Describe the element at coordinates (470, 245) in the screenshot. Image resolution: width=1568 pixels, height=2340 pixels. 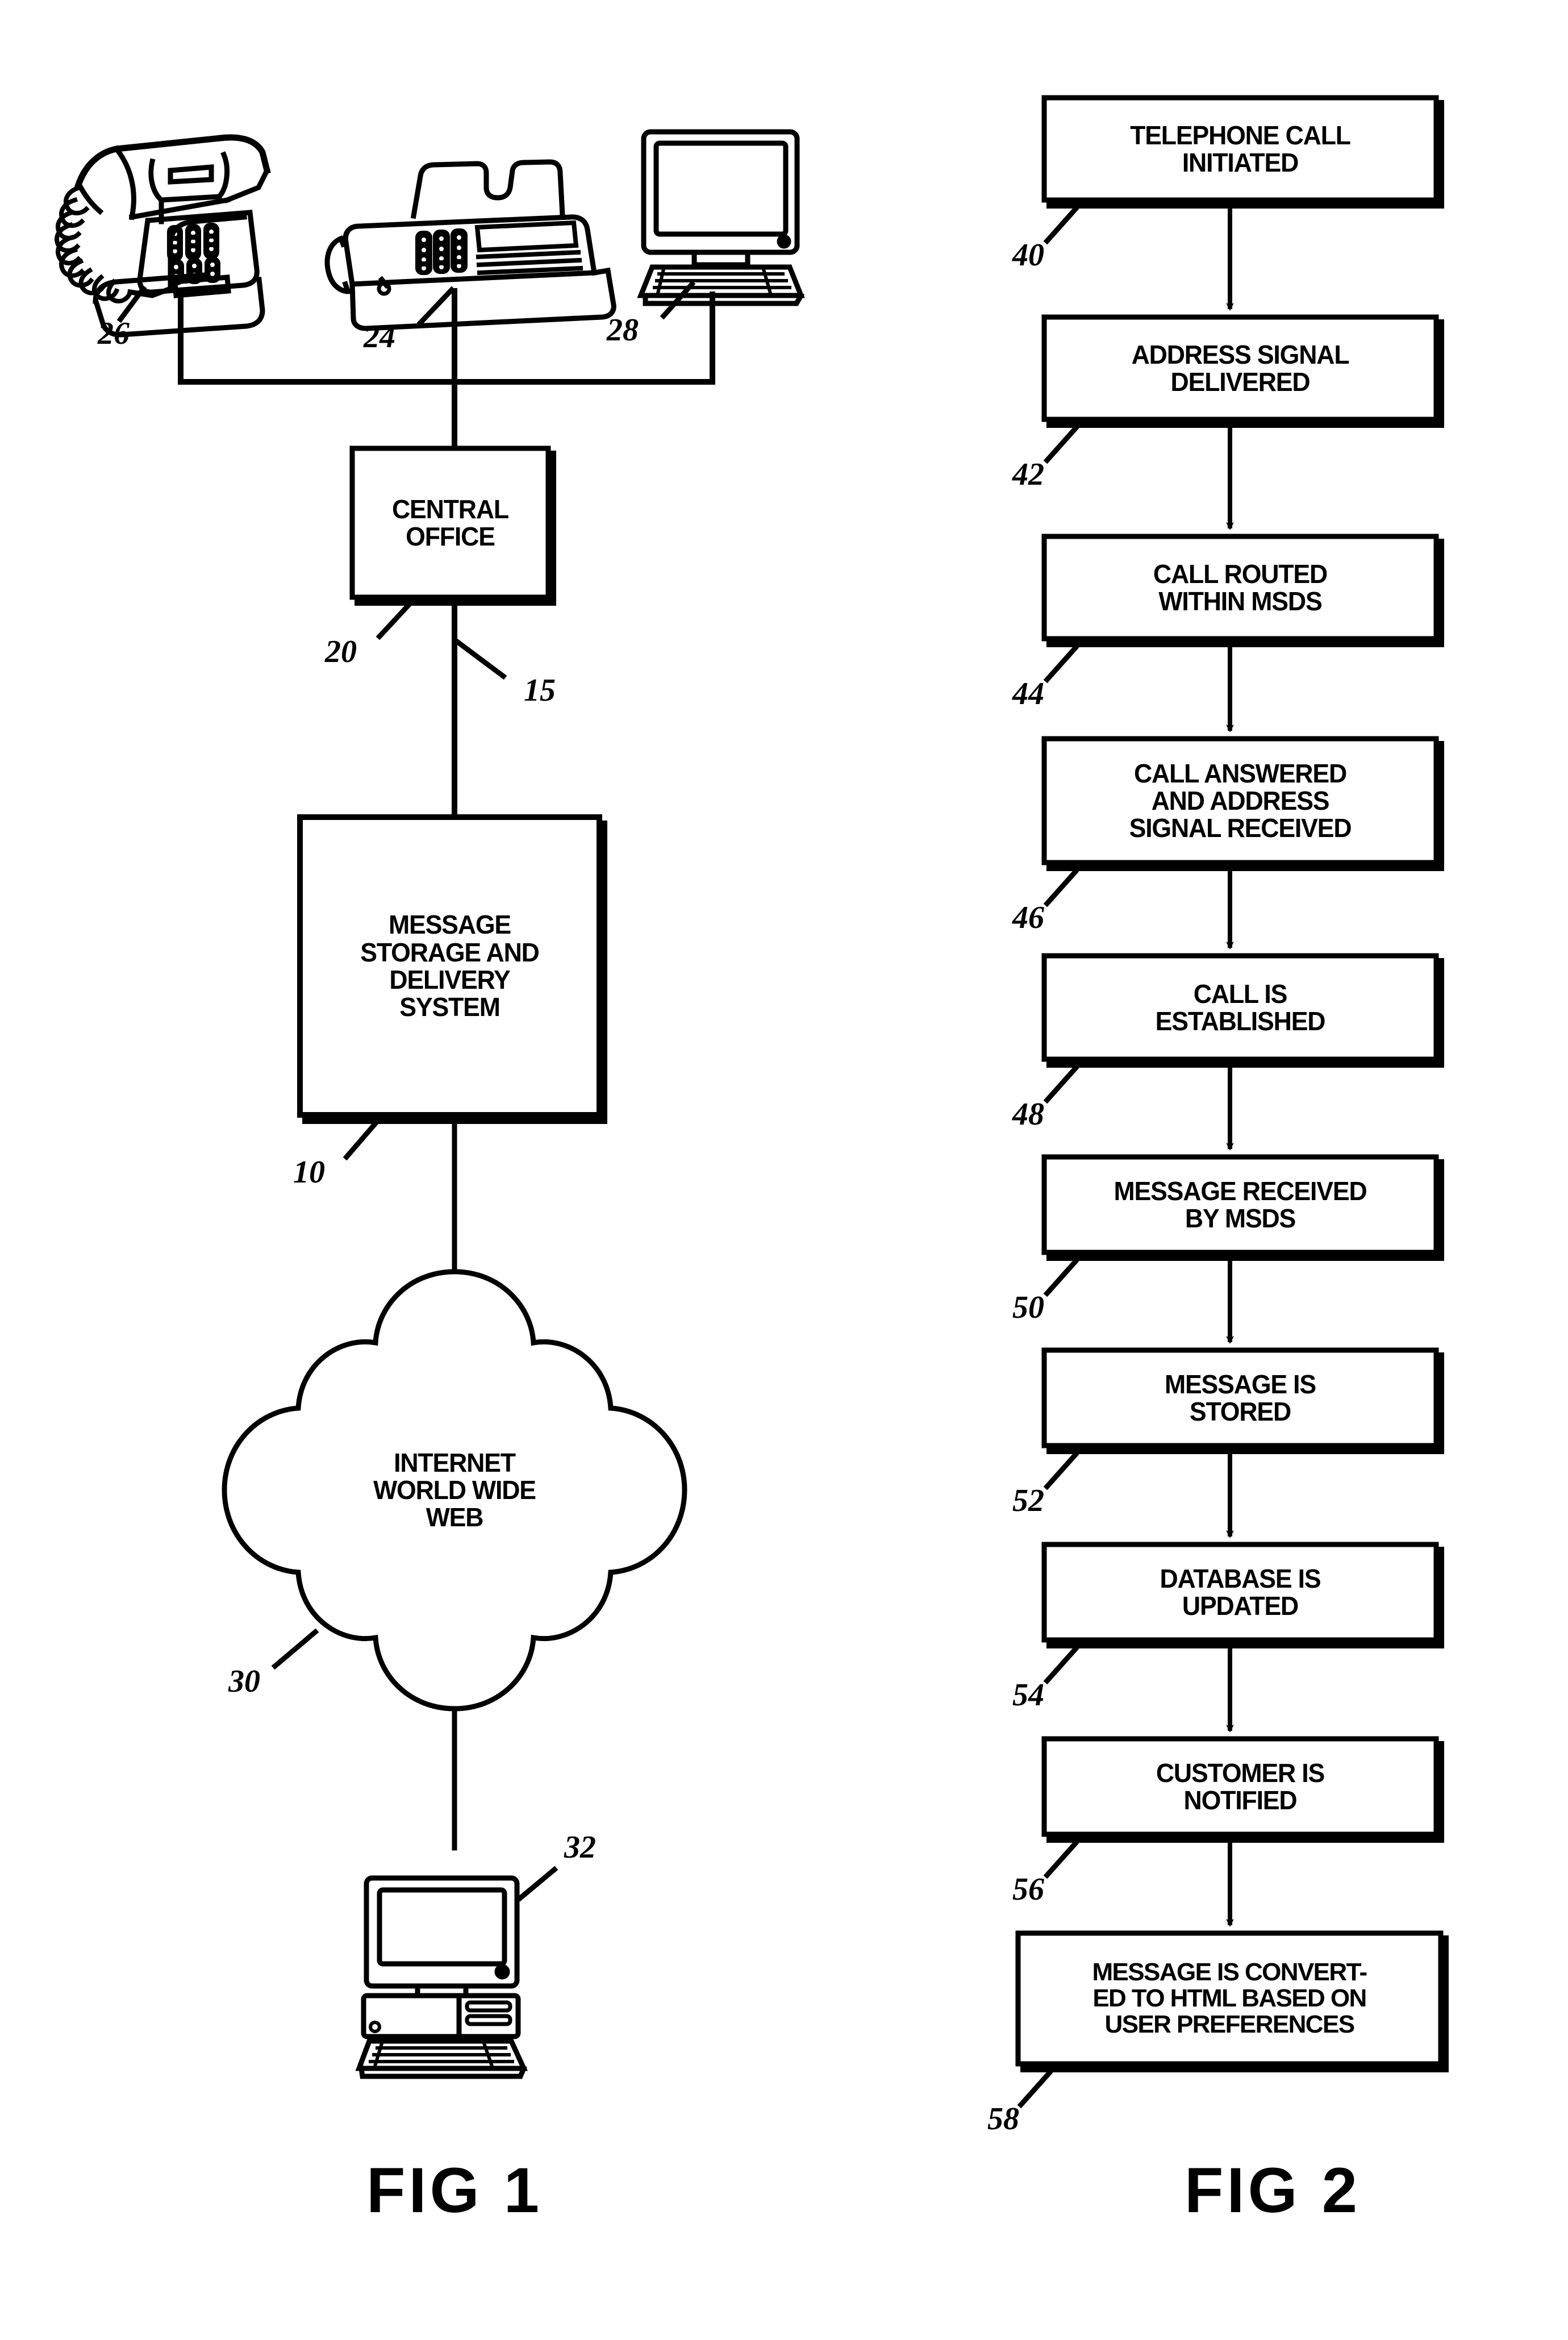
I see `fax-machine-icon` at that location.